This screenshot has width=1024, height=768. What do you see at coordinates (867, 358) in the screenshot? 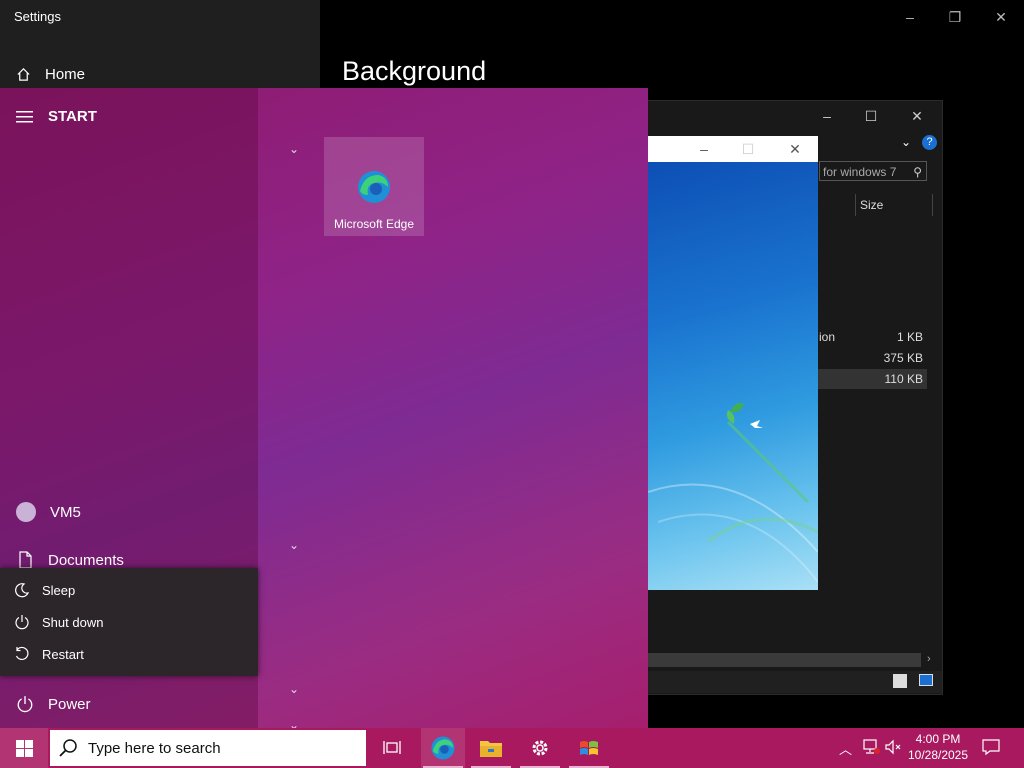
I see `file-row: 375 KB` at bounding box center [867, 358].